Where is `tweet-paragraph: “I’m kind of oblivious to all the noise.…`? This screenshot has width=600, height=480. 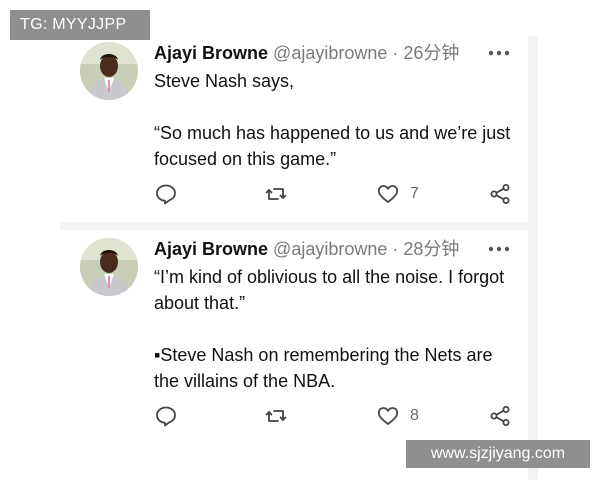
tweet-paragraph: “I’m kind of oblivious to all the noise.… is located at coordinates (329, 290).